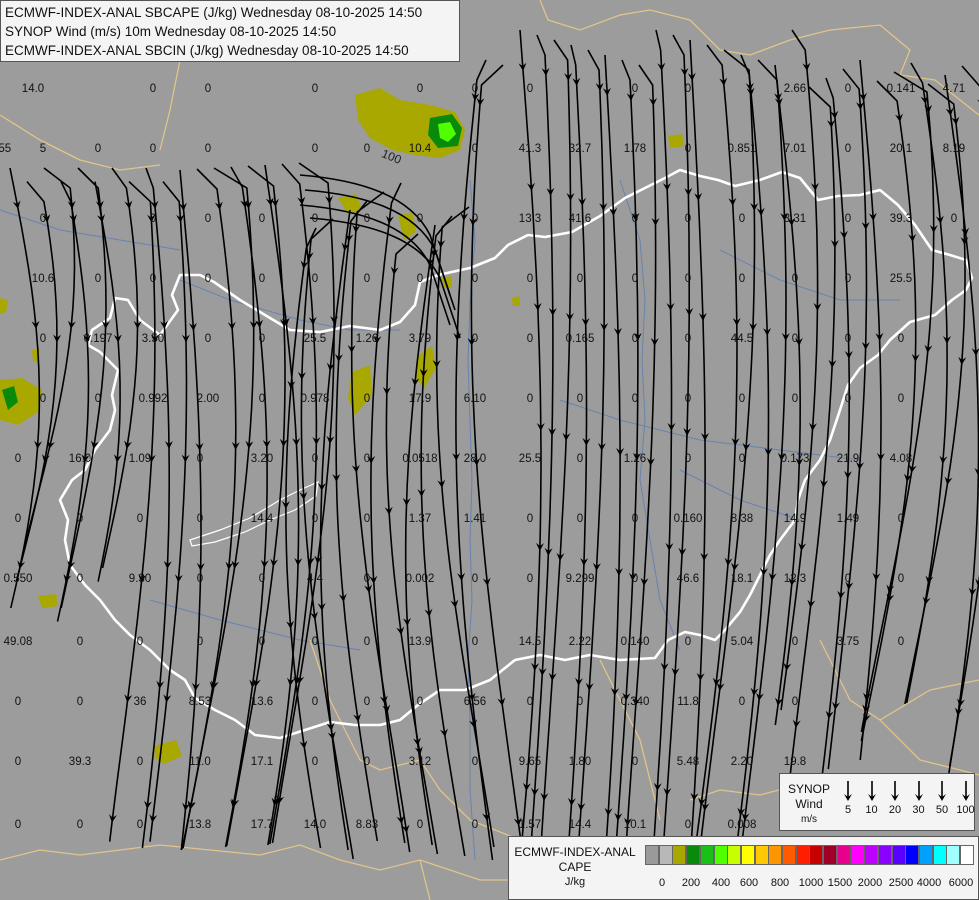 The width and height of the screenshot is (979, 900). Describe the element at coordinates (475, 702) in the screenshot. I see `cin-value: 6.56` at that location.